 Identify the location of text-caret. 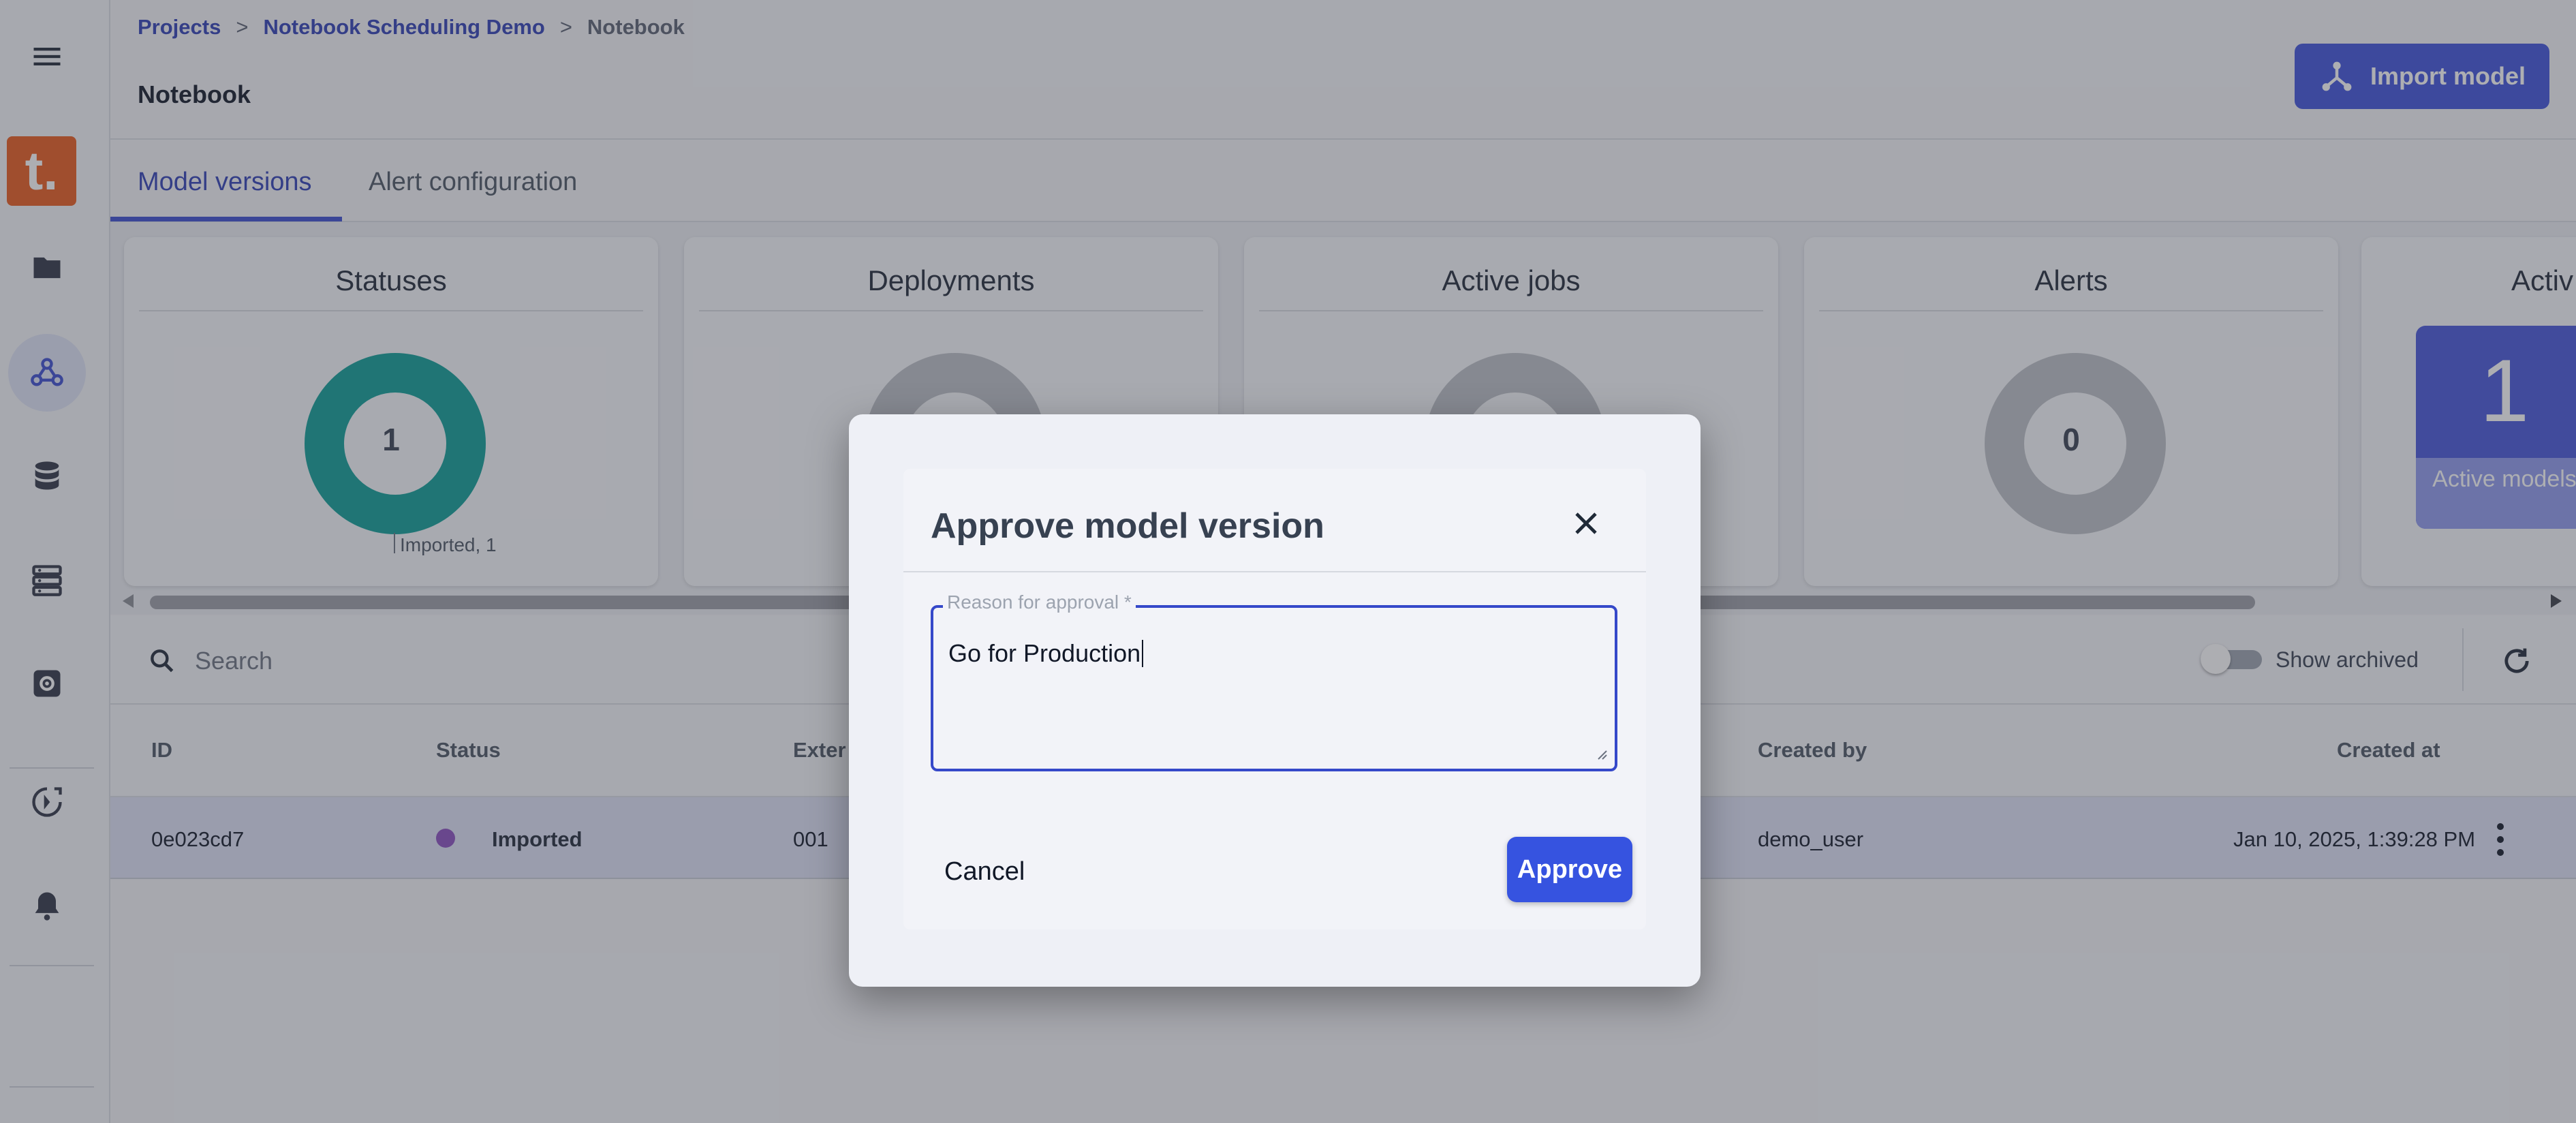
(1143, 653).